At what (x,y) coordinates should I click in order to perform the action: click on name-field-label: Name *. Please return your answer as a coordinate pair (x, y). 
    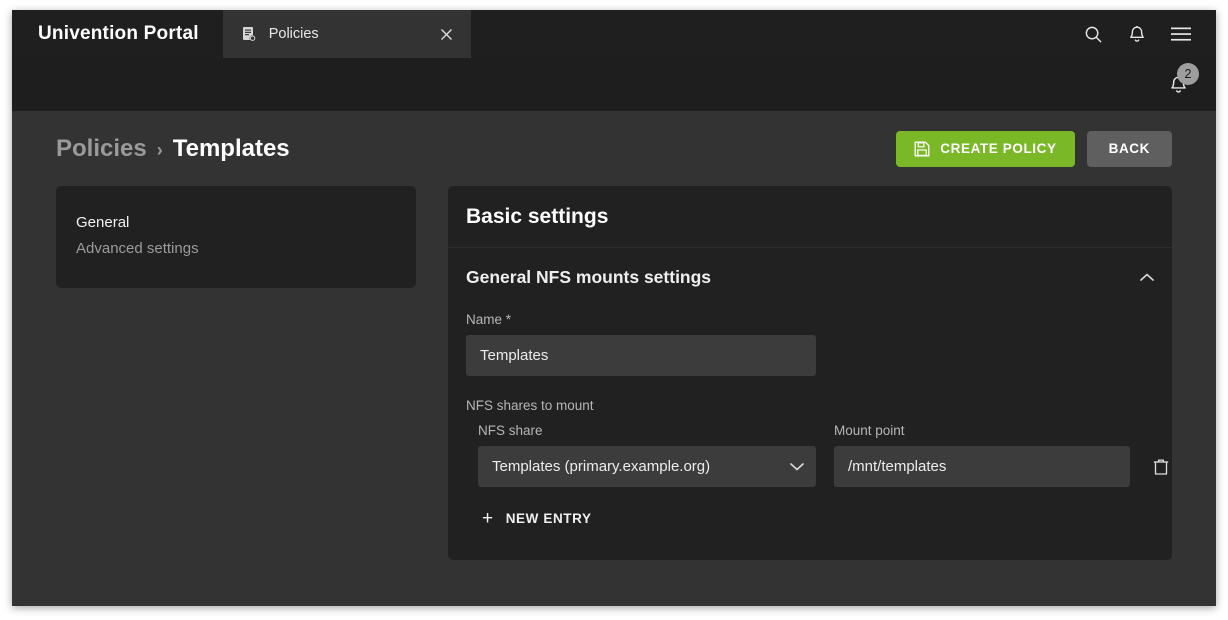
    Looking at the image, I should click on (489, 319).